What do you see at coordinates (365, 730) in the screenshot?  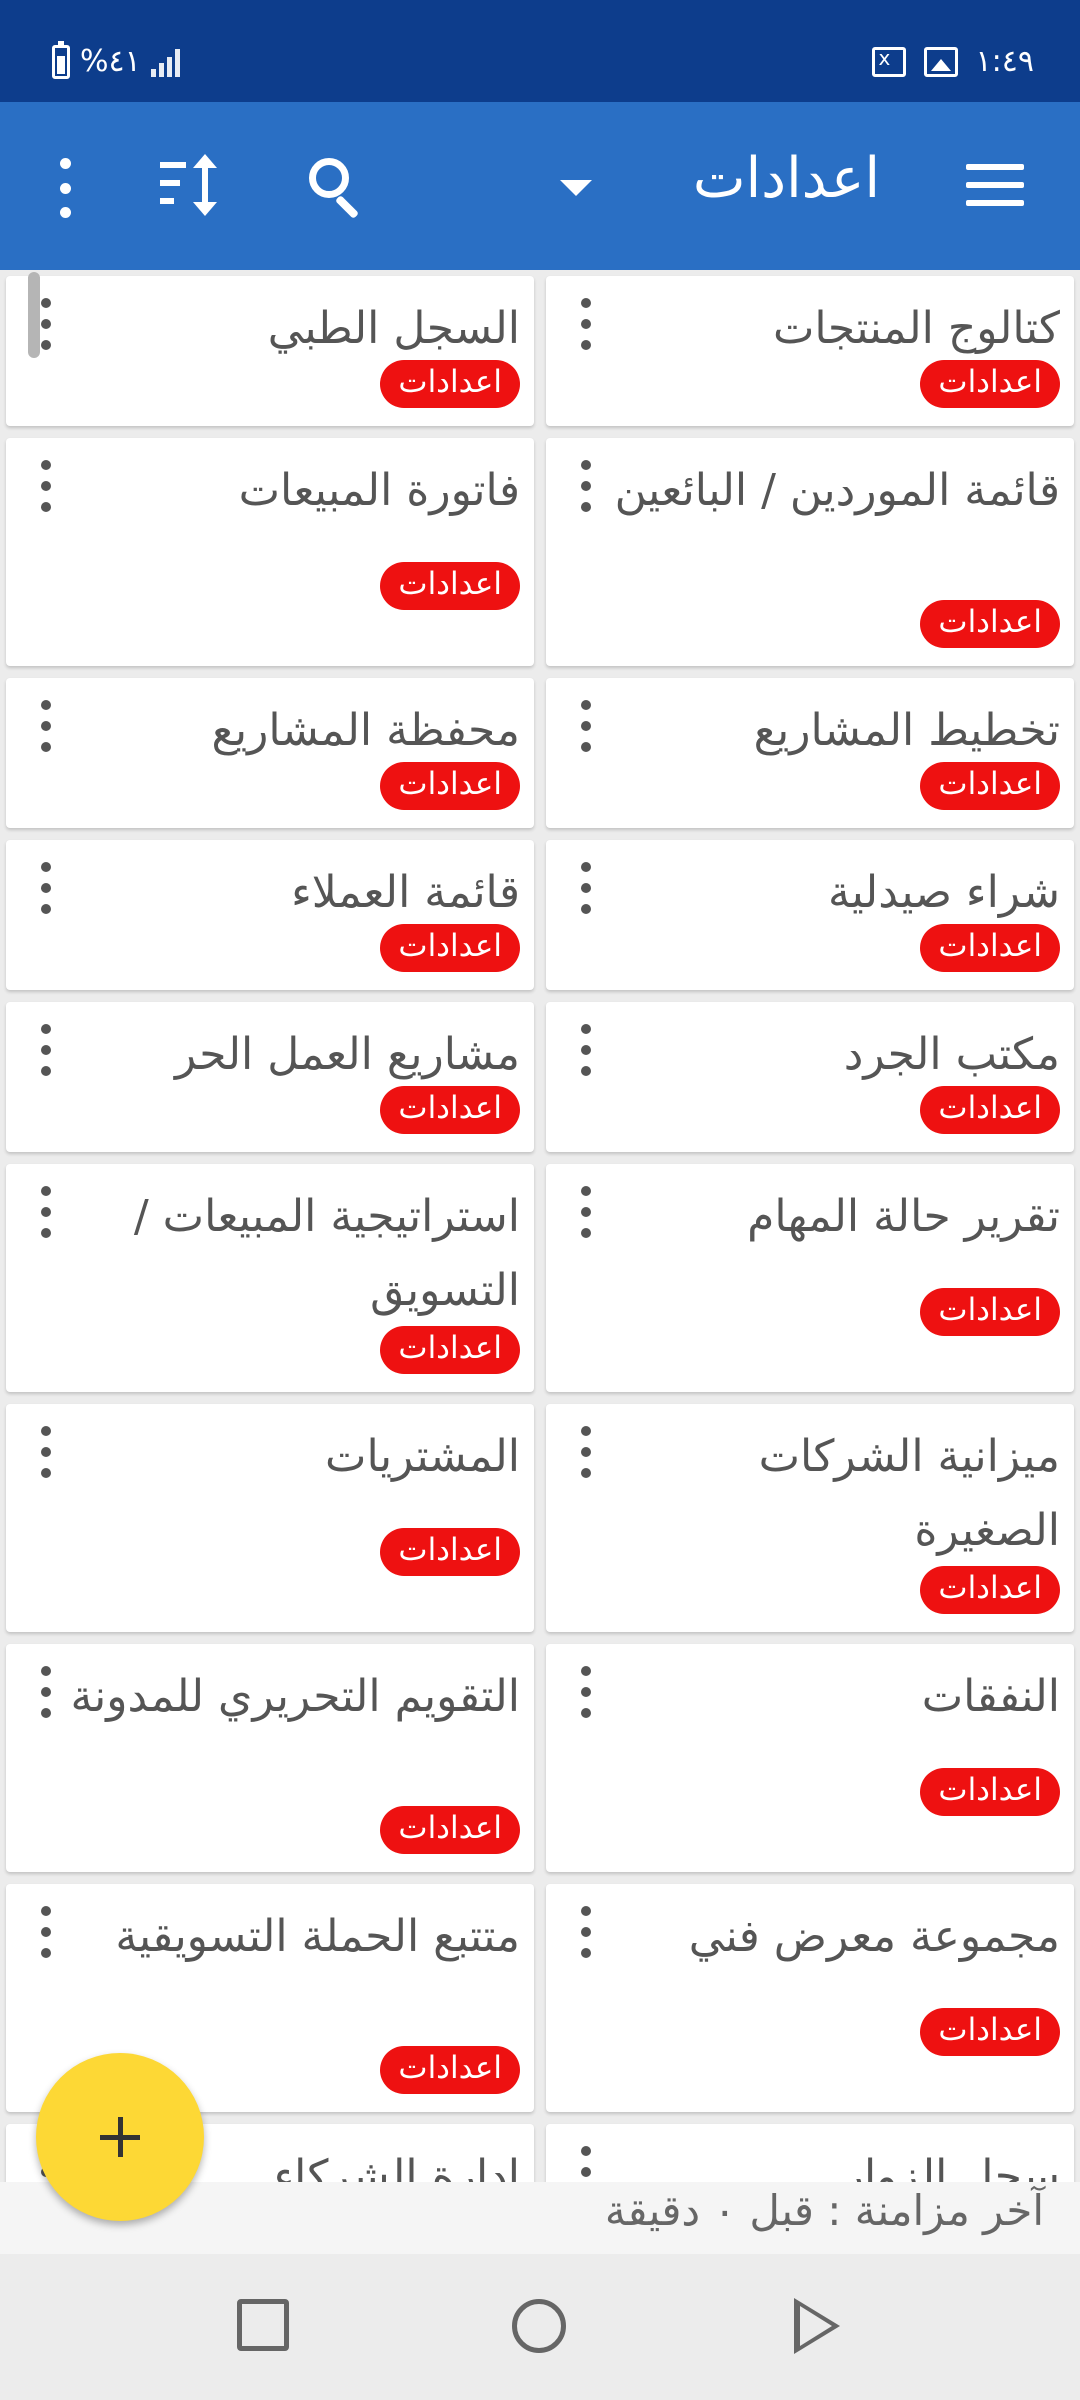 I see `card-title: محفظة المشاريع` at bounding box center [365, 730].